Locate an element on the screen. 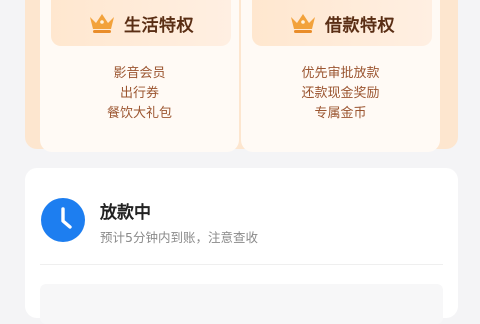 This screenshot has width=480, height=324. life-benefit-list: 影音会员 出行券 餐饮大礼包 is located at coordinates (139, 94).